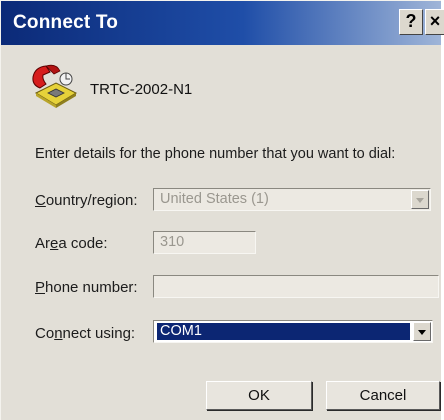 This screenshot has height=420, width=444. Describe the element at coordinates (55, 86) in the screenshot. I see `phone-icon` at that location.